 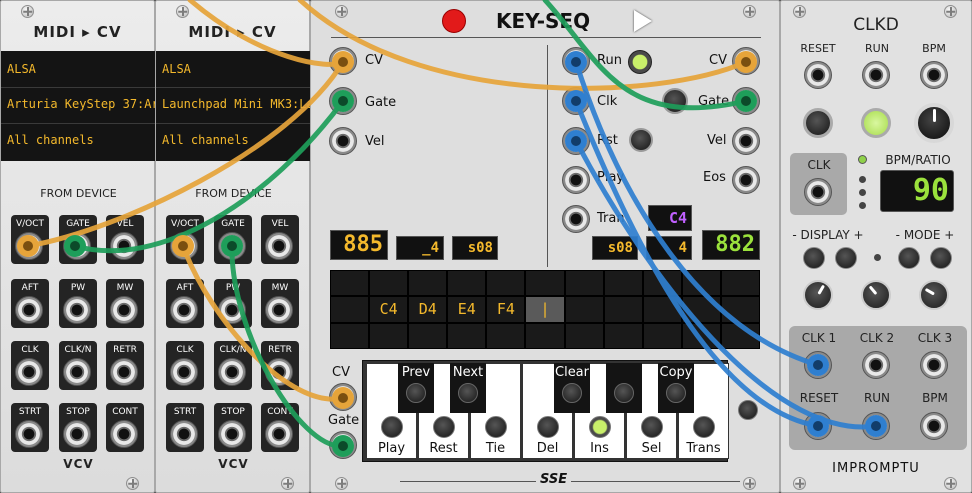 I want to click on black-key, so click(x=624, y=388).